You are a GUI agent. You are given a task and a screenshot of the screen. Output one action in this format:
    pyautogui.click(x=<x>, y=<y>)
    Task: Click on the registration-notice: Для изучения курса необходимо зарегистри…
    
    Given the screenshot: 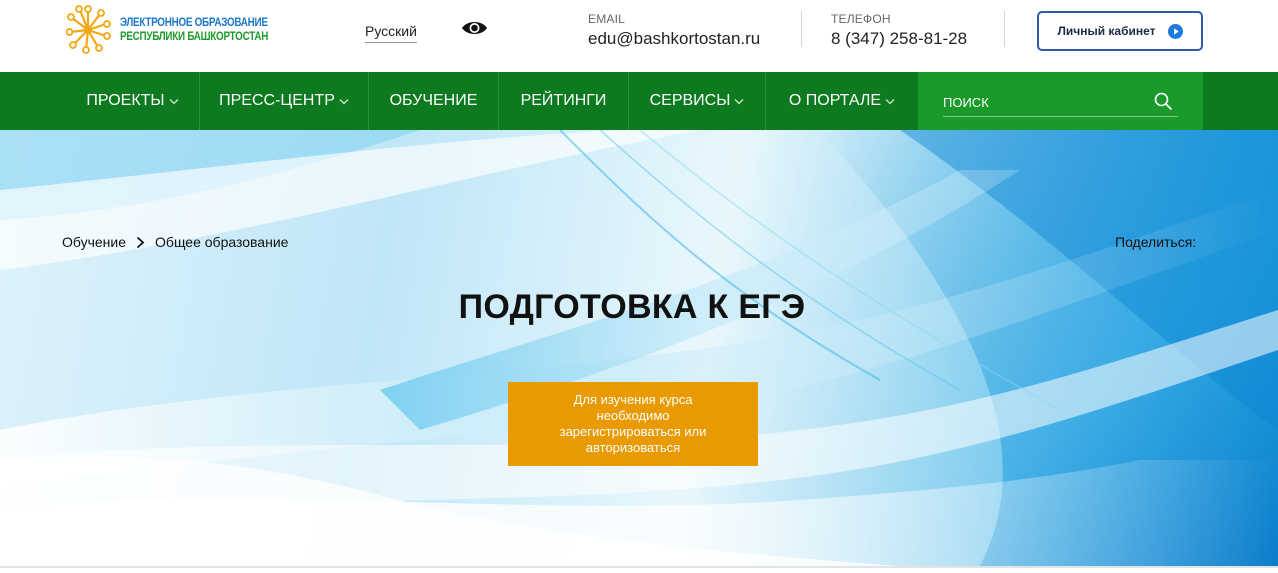 What is the action you would take?
    pyautogui.click(x=633, y=424)
    